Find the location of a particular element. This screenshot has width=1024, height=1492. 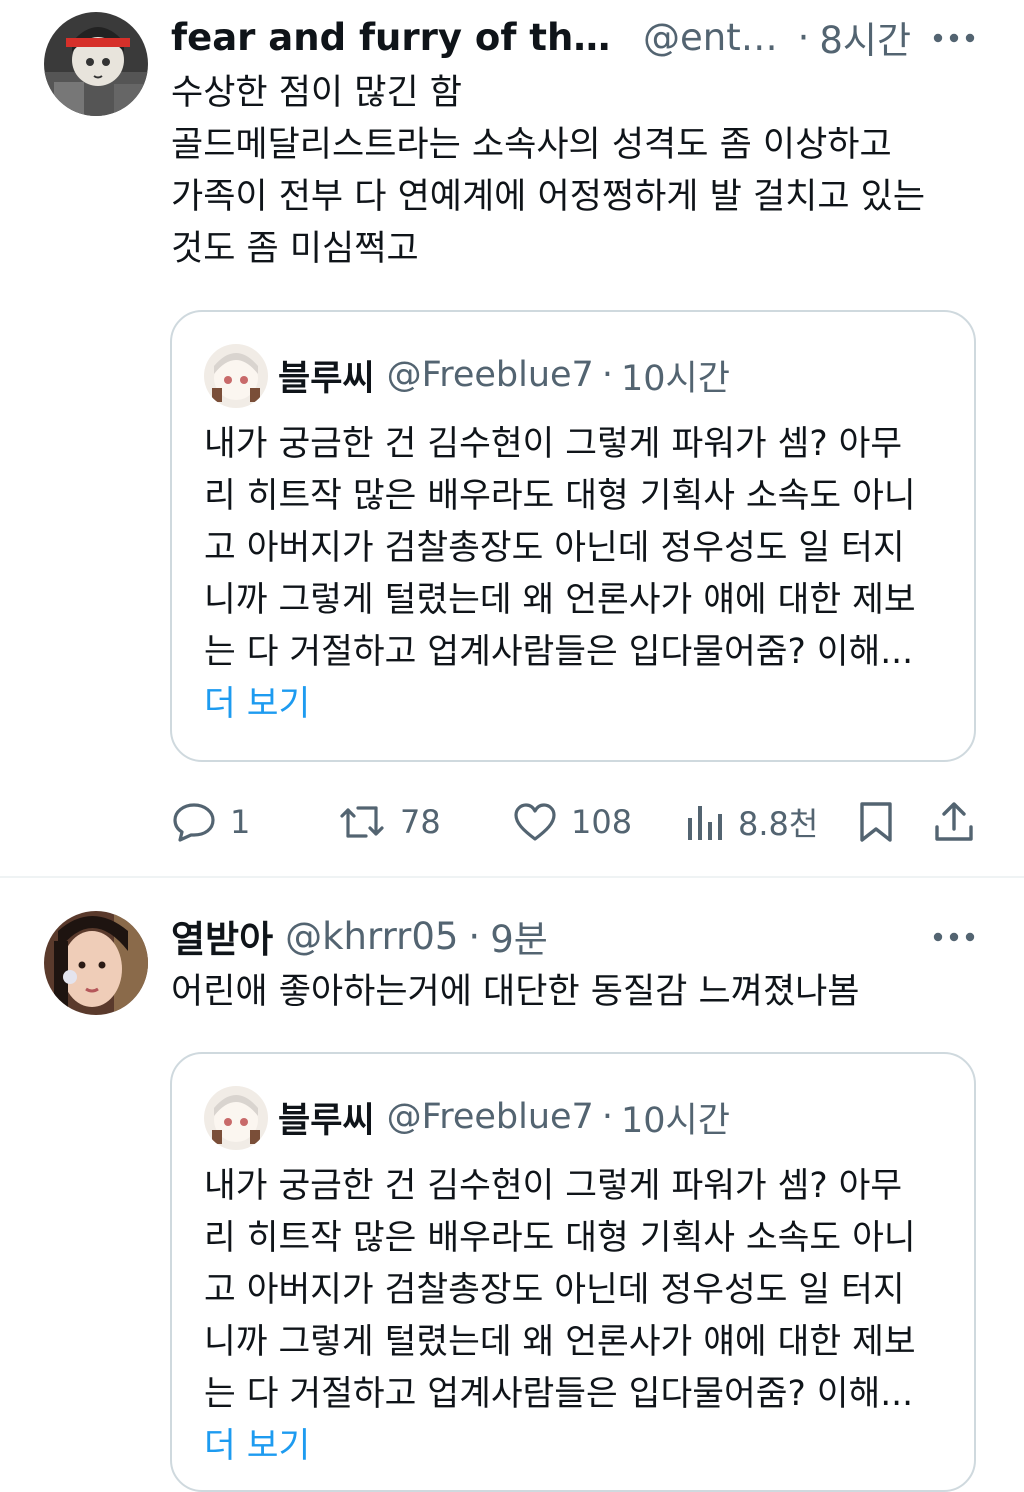

tweet-header: 열받아 @khrrr05 · 9분 is located at coordinates (541, 936).